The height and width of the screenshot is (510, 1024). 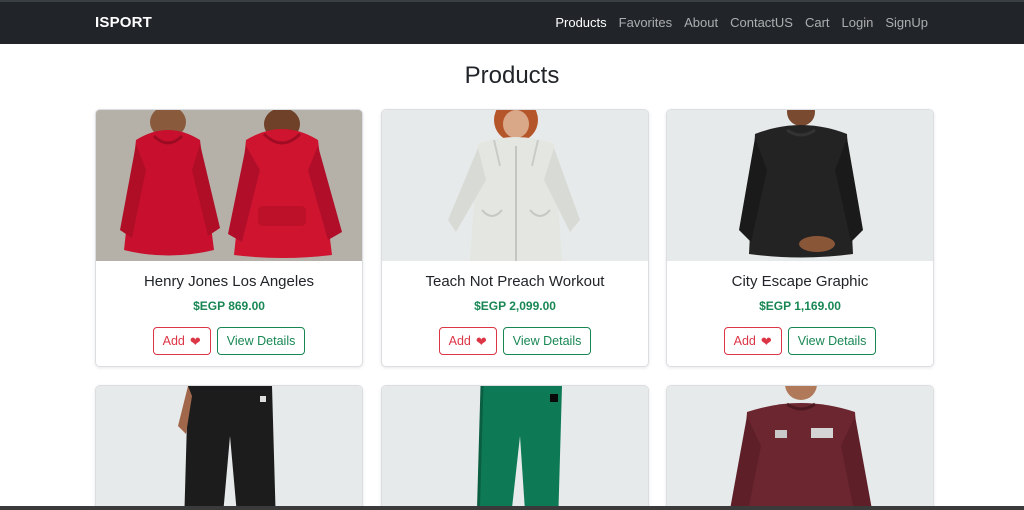 What do you see at coordinates (229, 185) in the screenshot?
I see `product-image-red-hoodie` at bounding box center [229, 185].